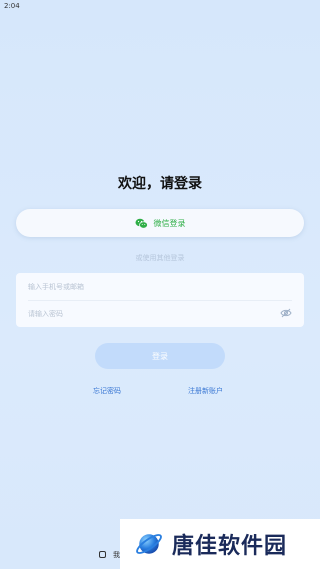 Image resolution: width=320 pixels, height=569 pixels. I want to click on wechat-icon, so click(141, 223).